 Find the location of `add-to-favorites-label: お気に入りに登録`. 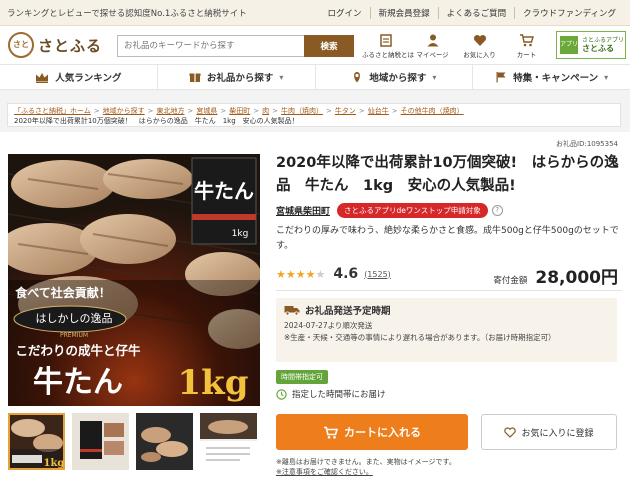

add-to-favorites-label: お気に入りに登録 is located at coordinates (557, 433).